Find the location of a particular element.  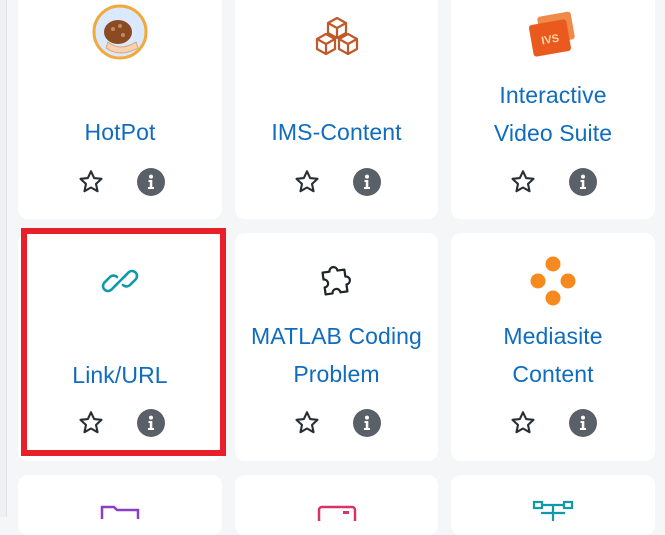

folder-icon is located at coordinates (120, 511).